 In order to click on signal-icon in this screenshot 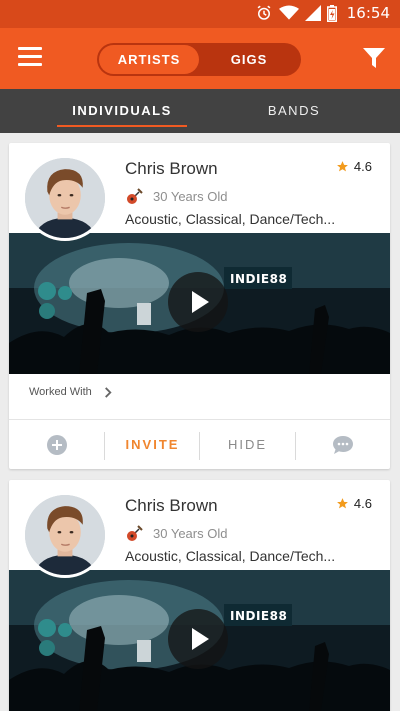, I will do `click(312, 13)`.